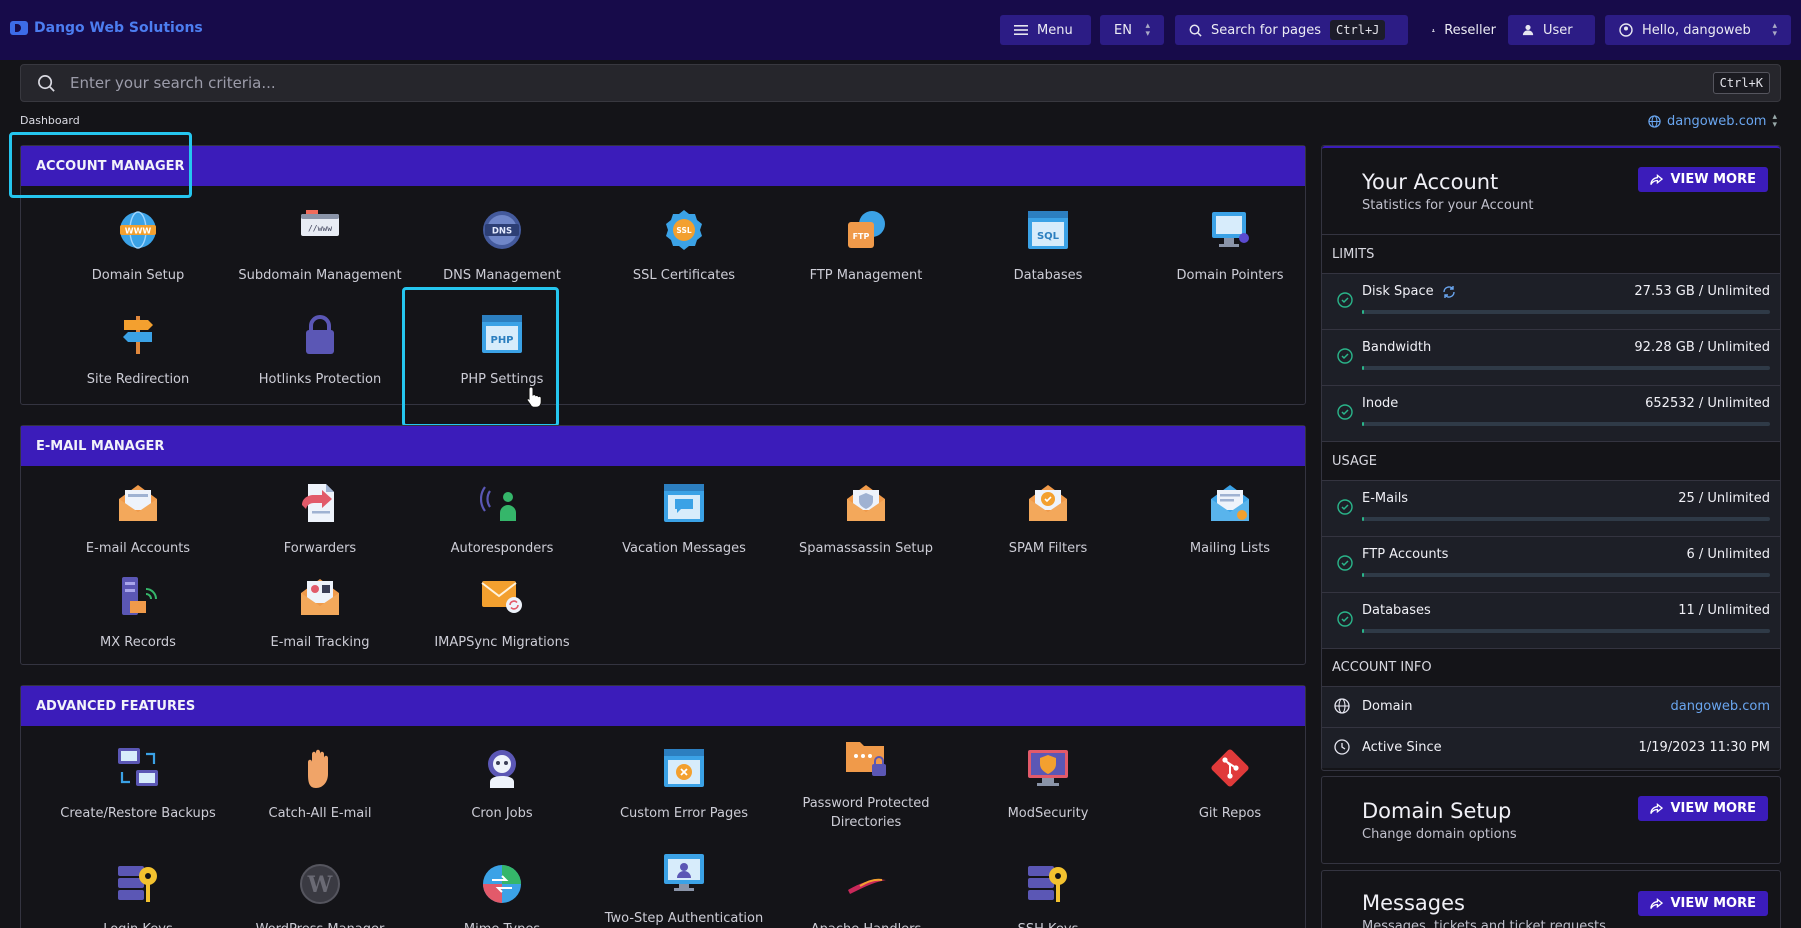 The image size is (1801, 928). I want to click on tile-ftp-management: FTP FTP Management, so click(866, 246).